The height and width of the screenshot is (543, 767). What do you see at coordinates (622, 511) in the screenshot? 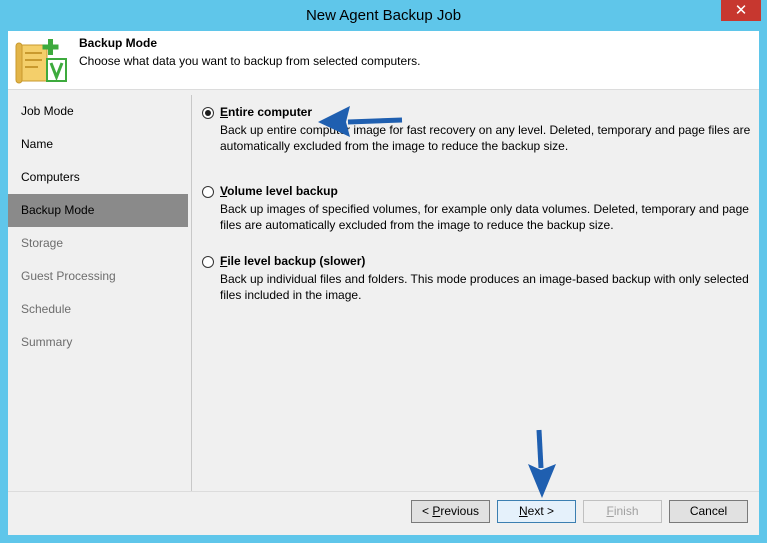
I see `finish-button: Finish` at bounding box center [622, 511].